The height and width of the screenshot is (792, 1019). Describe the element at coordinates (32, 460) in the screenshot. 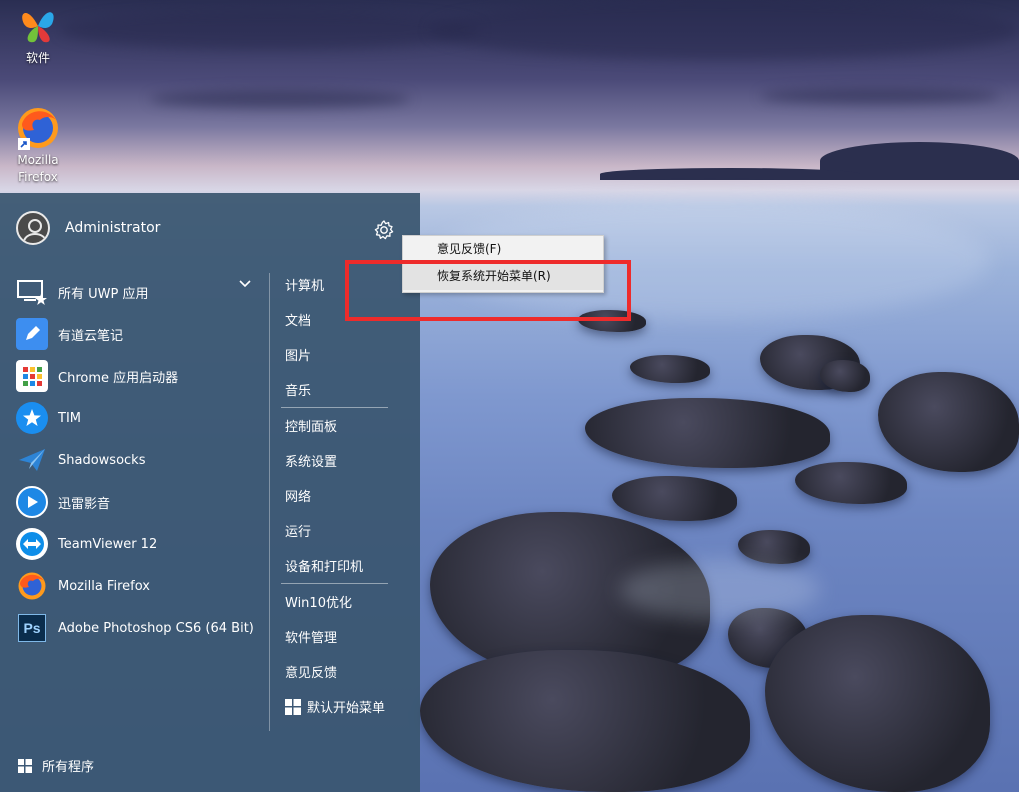

I see `shadowsocks-icon` at that location.